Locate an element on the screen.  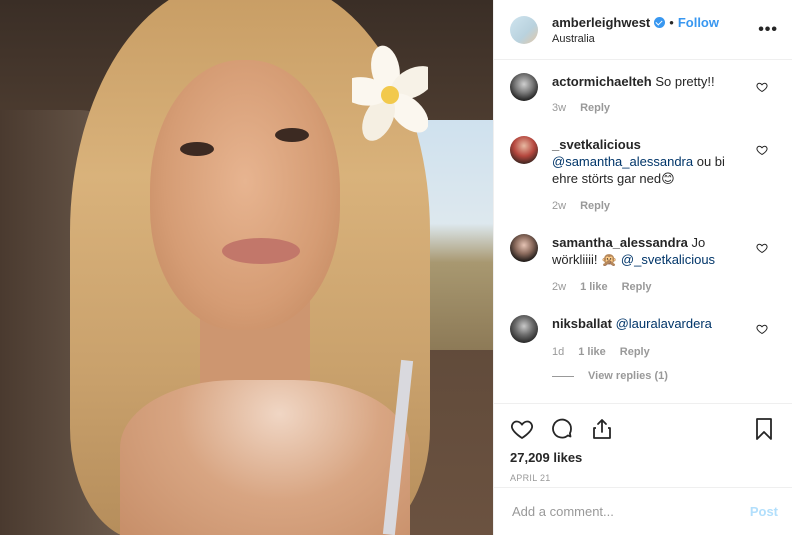
comment-username: _svetkalicious is located at coordinates (596, 144).